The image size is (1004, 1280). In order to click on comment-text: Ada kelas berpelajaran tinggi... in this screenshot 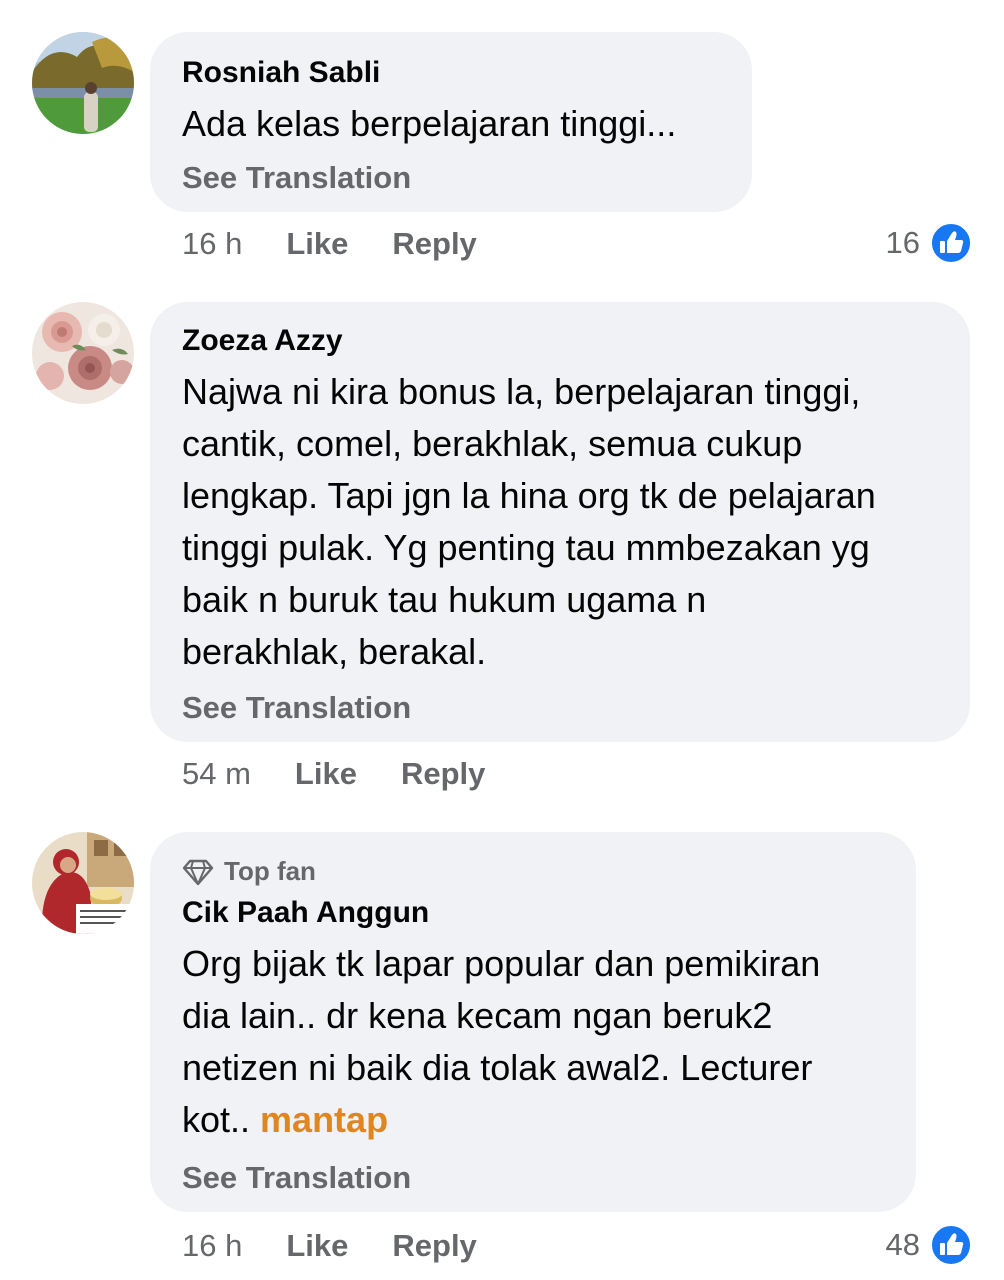, I will do `click(429, 124)`.